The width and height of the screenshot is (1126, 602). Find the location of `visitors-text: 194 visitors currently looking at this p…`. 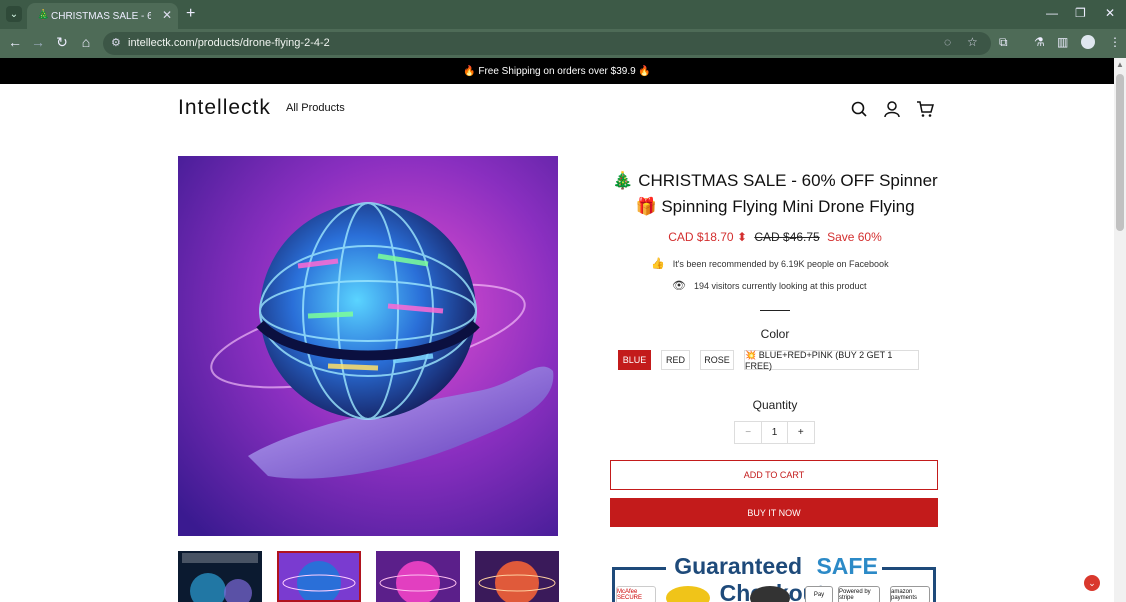

visitors-text: 194 visitors currently looking at this p… is located at coordinates (780, 285).